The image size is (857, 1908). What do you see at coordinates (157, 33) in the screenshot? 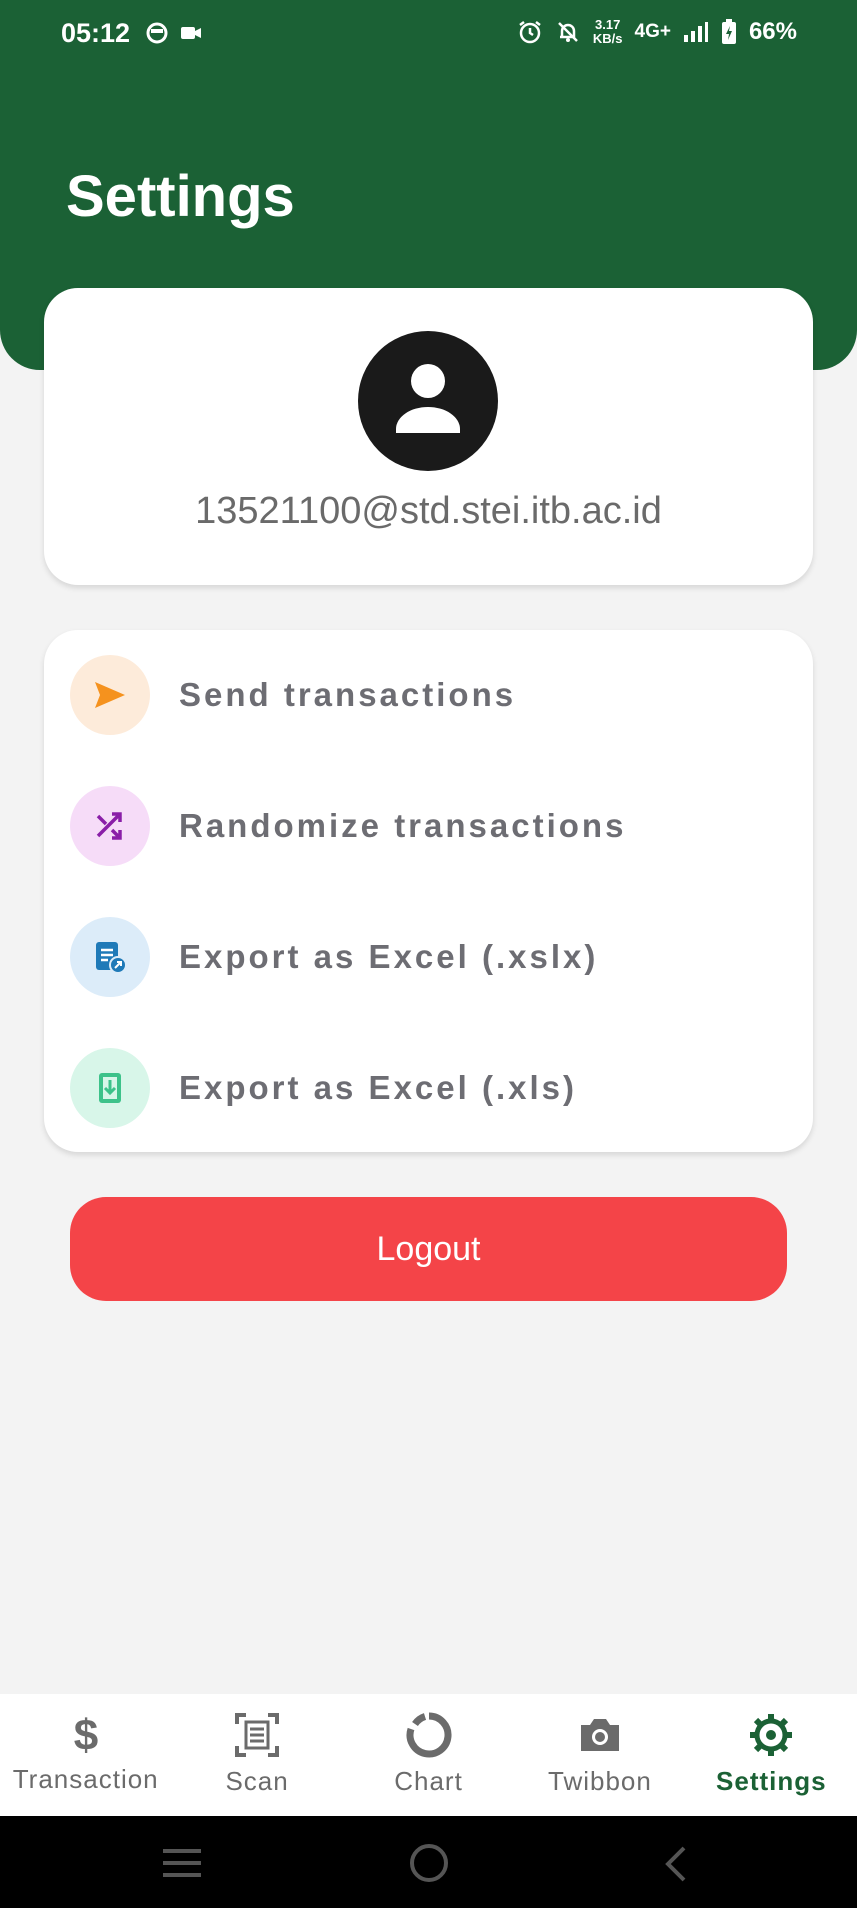
I see `app-notification-icon` at bounding box center [157, 33].